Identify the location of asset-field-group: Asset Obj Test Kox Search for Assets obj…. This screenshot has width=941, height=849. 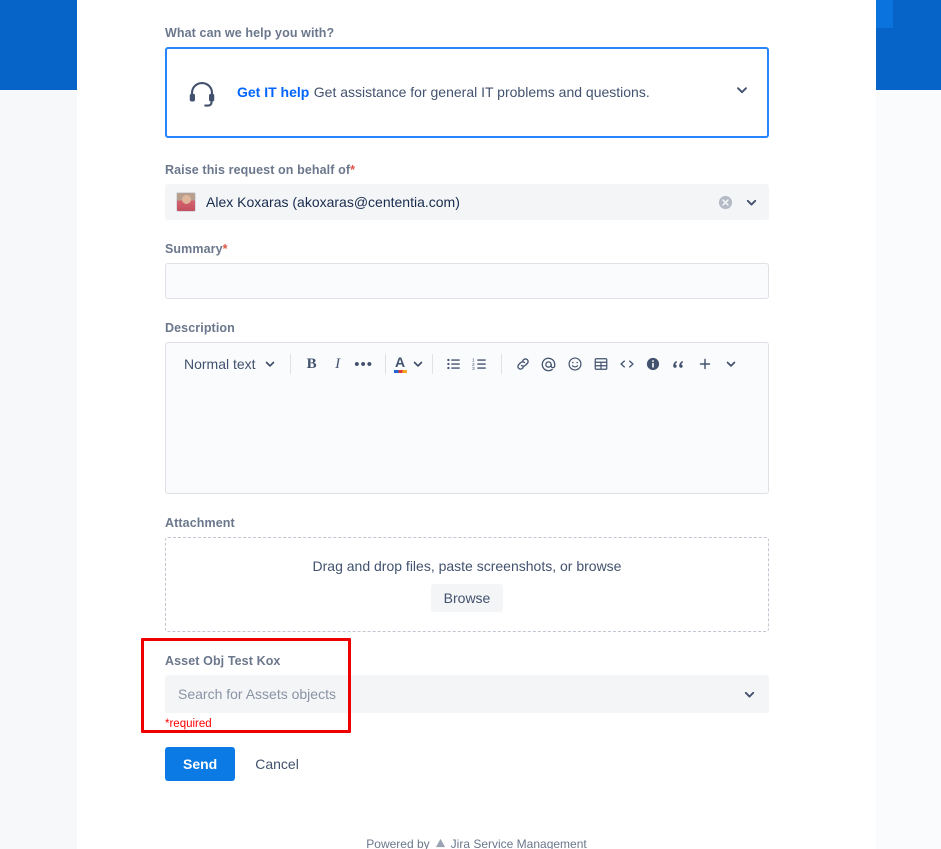
(455, 685).